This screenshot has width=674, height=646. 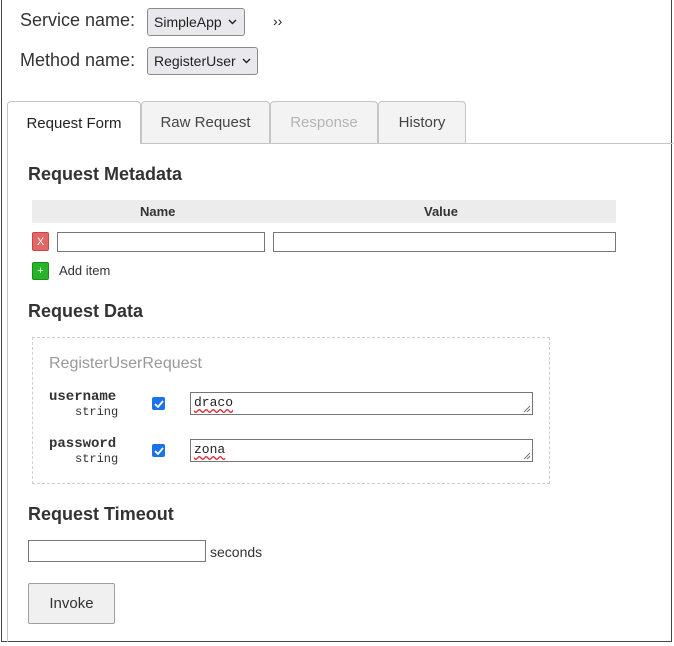 I want to click on request-timeout-heading: Request Timeout, so click(x=101, y=514).